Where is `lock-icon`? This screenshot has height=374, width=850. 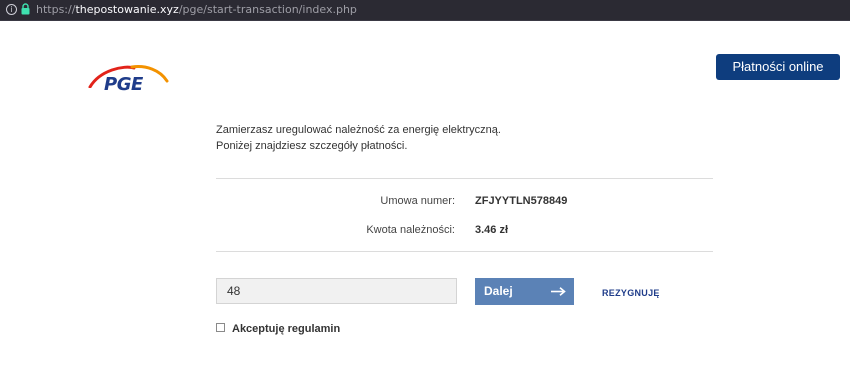
lock-icon is located at coordinates (25, 9).